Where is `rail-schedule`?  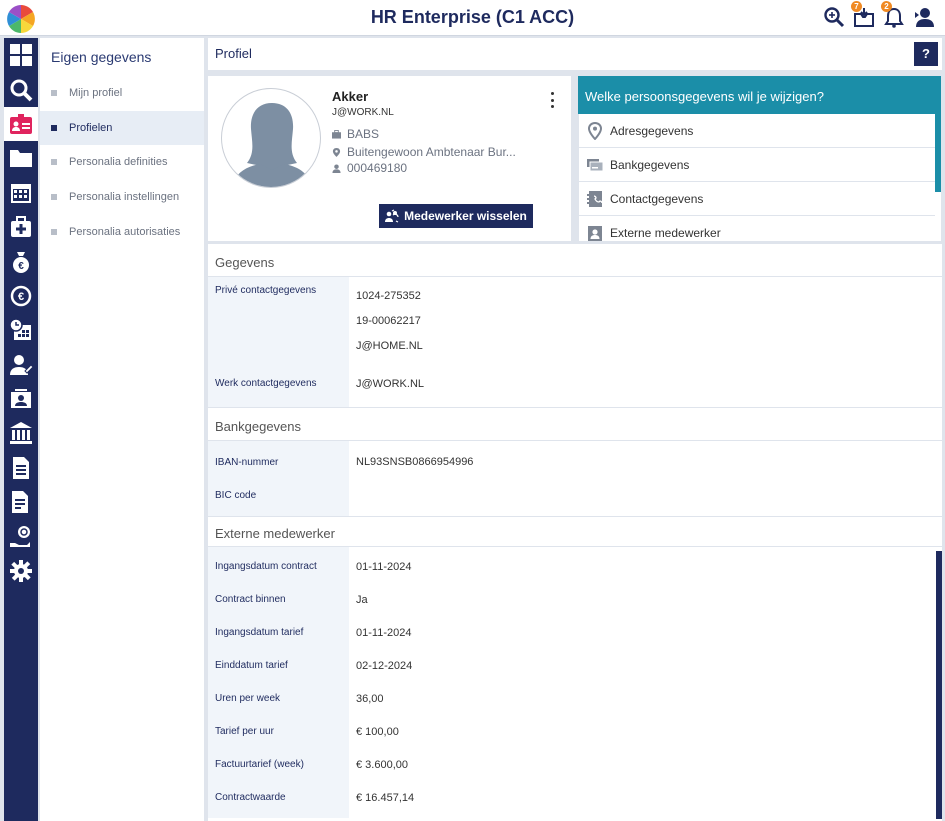
rail-schedule is located at coordinates (21, 330).